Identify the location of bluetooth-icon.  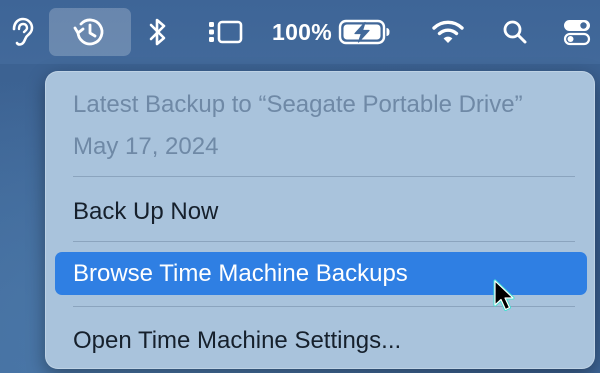
(157, 32).